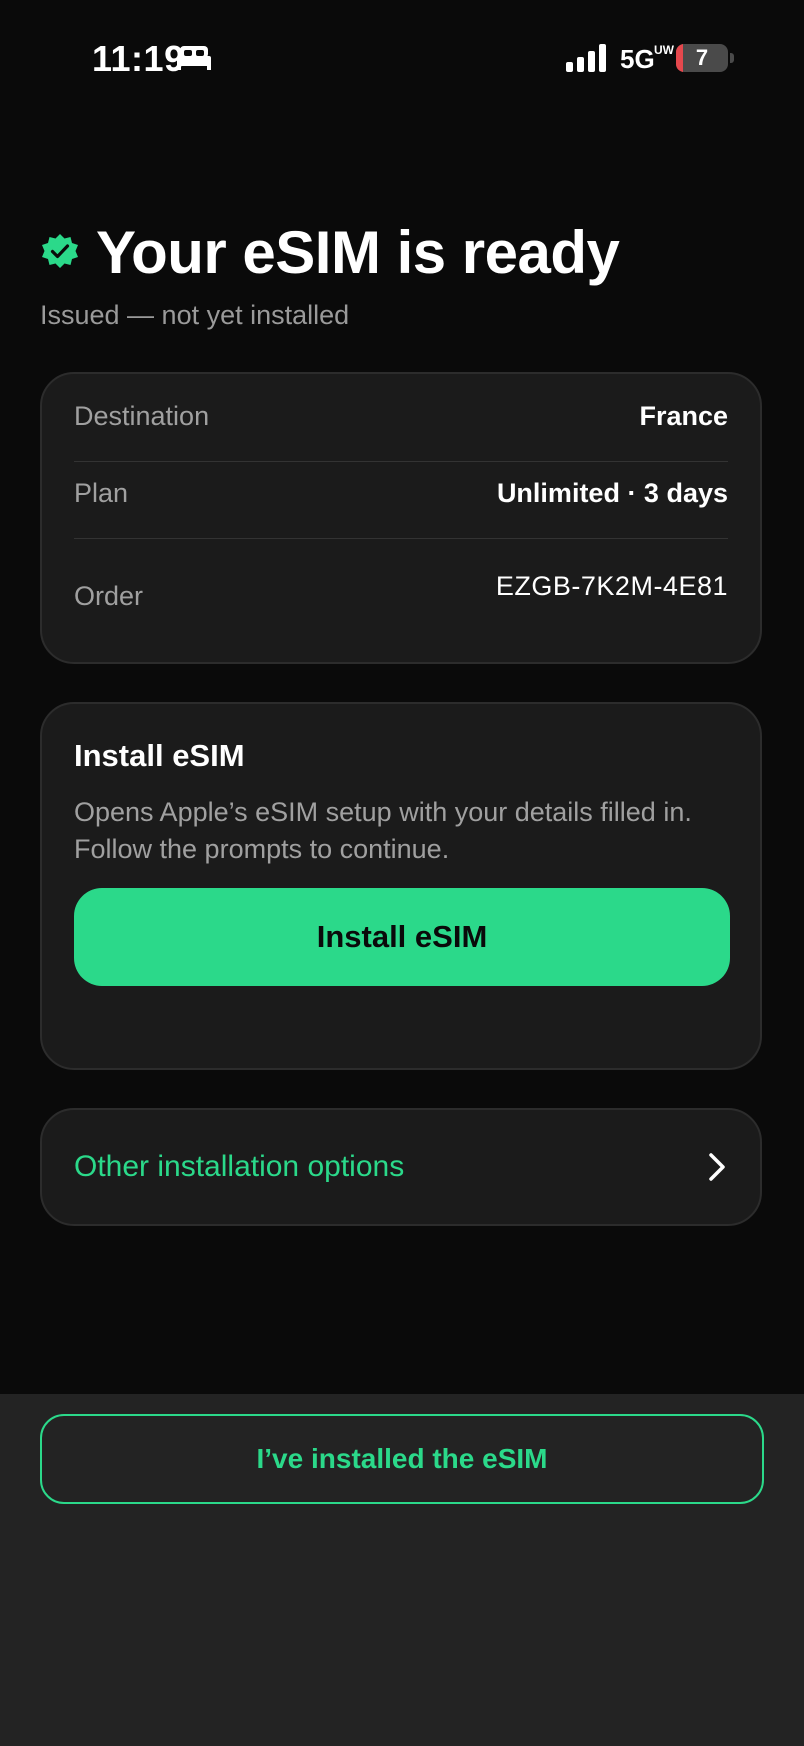  What do you see at coordinates (401, 416) in the screenshot?
I see `detail-row-destination: Destination France` at bounding box center [401, 416].